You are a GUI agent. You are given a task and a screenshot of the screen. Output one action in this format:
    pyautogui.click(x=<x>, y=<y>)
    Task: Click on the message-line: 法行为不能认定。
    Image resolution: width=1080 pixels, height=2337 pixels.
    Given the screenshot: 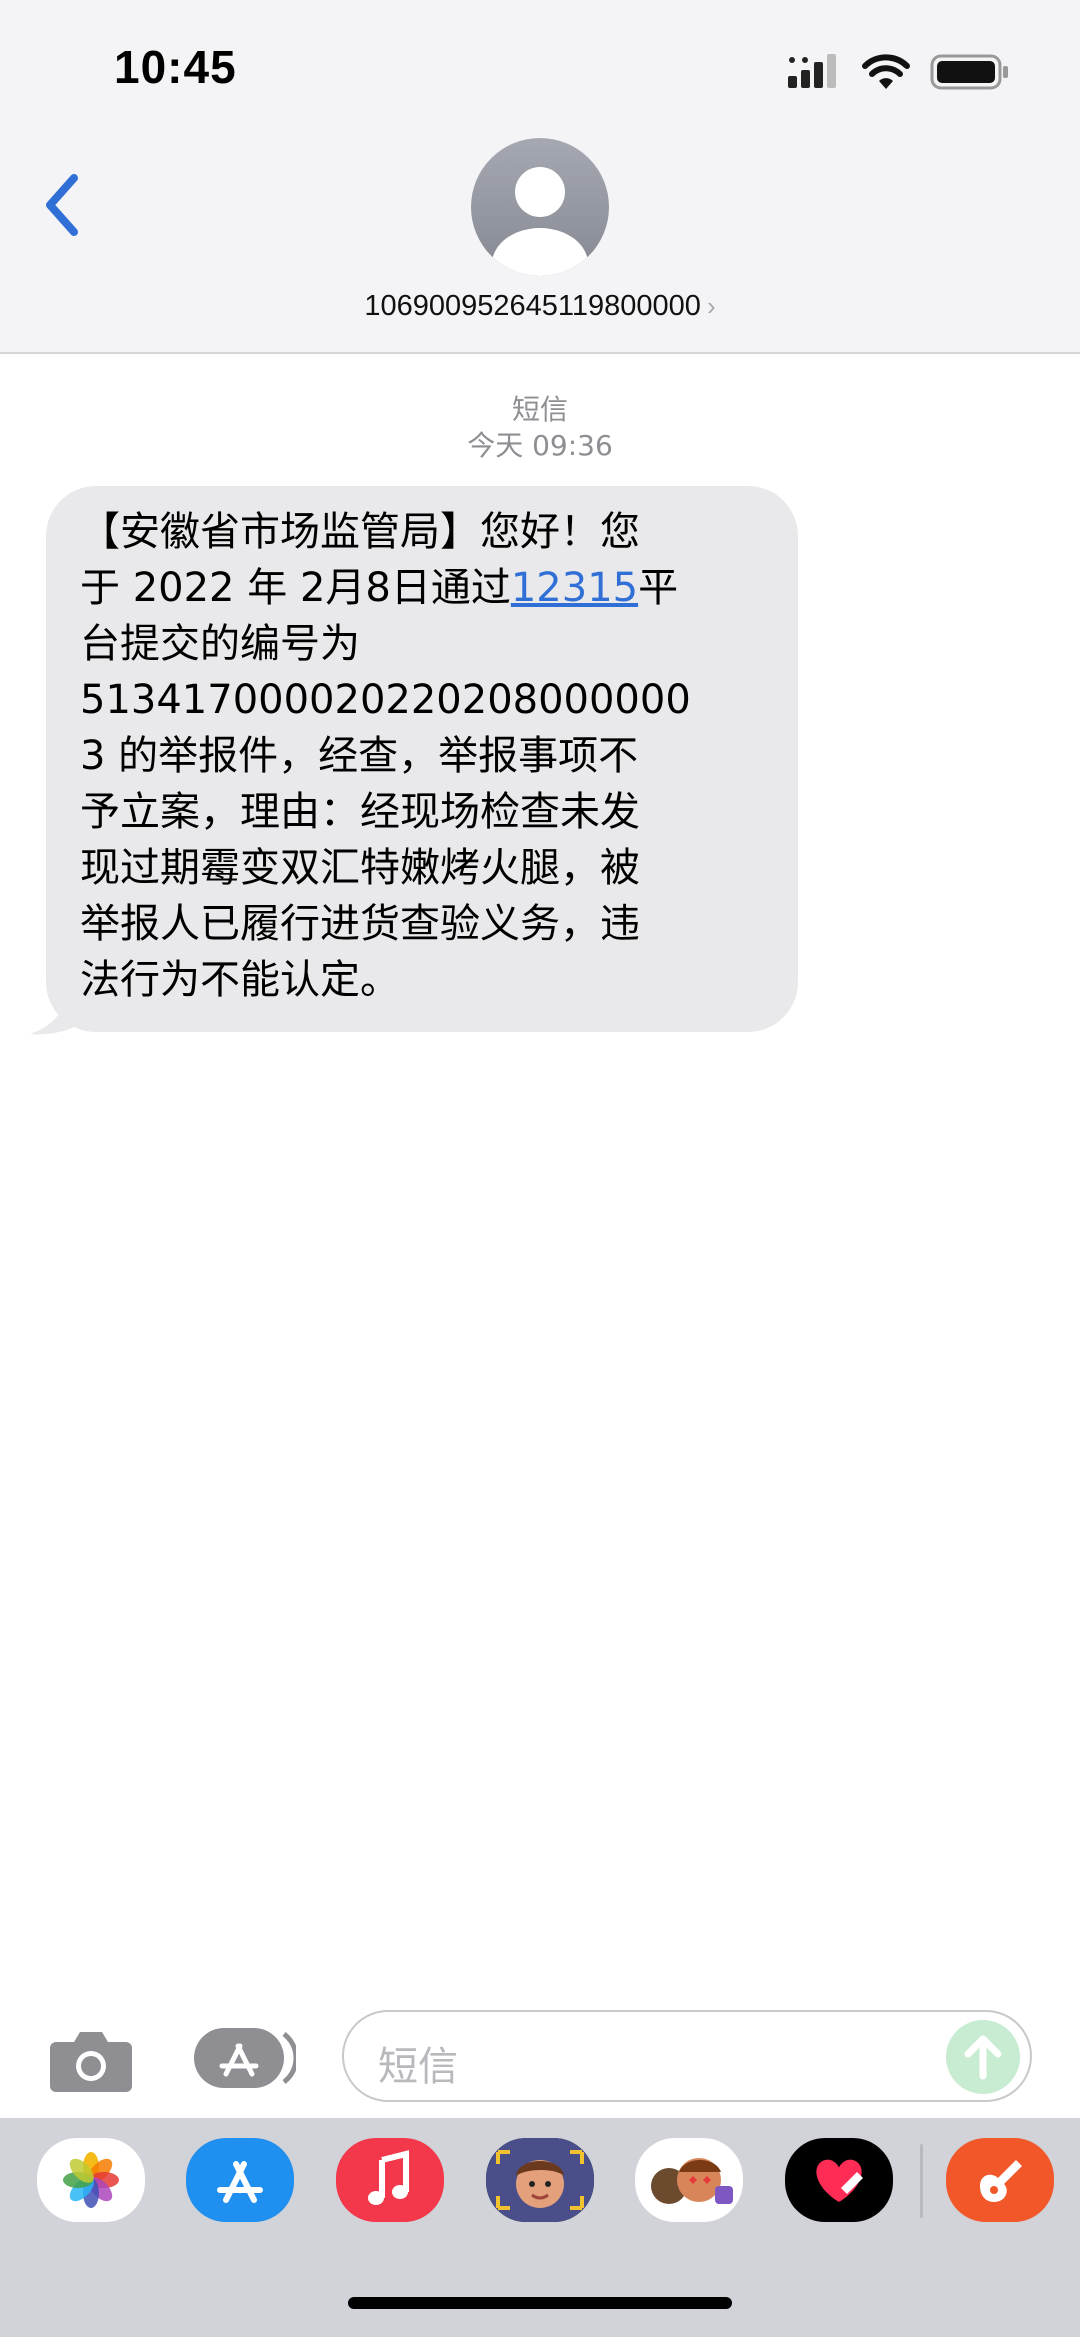 What is the action you would take?
    pyautogui.click(x=240, y=980)
    